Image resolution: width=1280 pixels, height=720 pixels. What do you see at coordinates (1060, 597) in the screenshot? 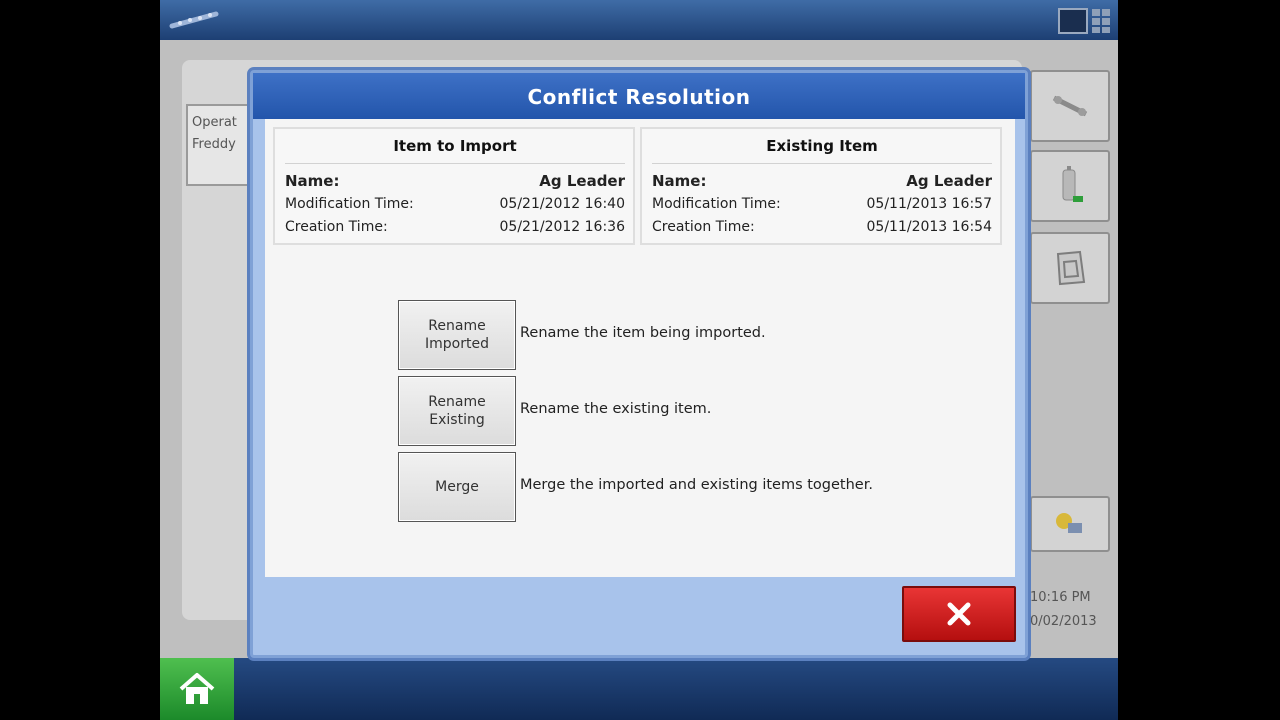
I see `clock-time: 10:16 PM` at bounding box center [1060, 597].